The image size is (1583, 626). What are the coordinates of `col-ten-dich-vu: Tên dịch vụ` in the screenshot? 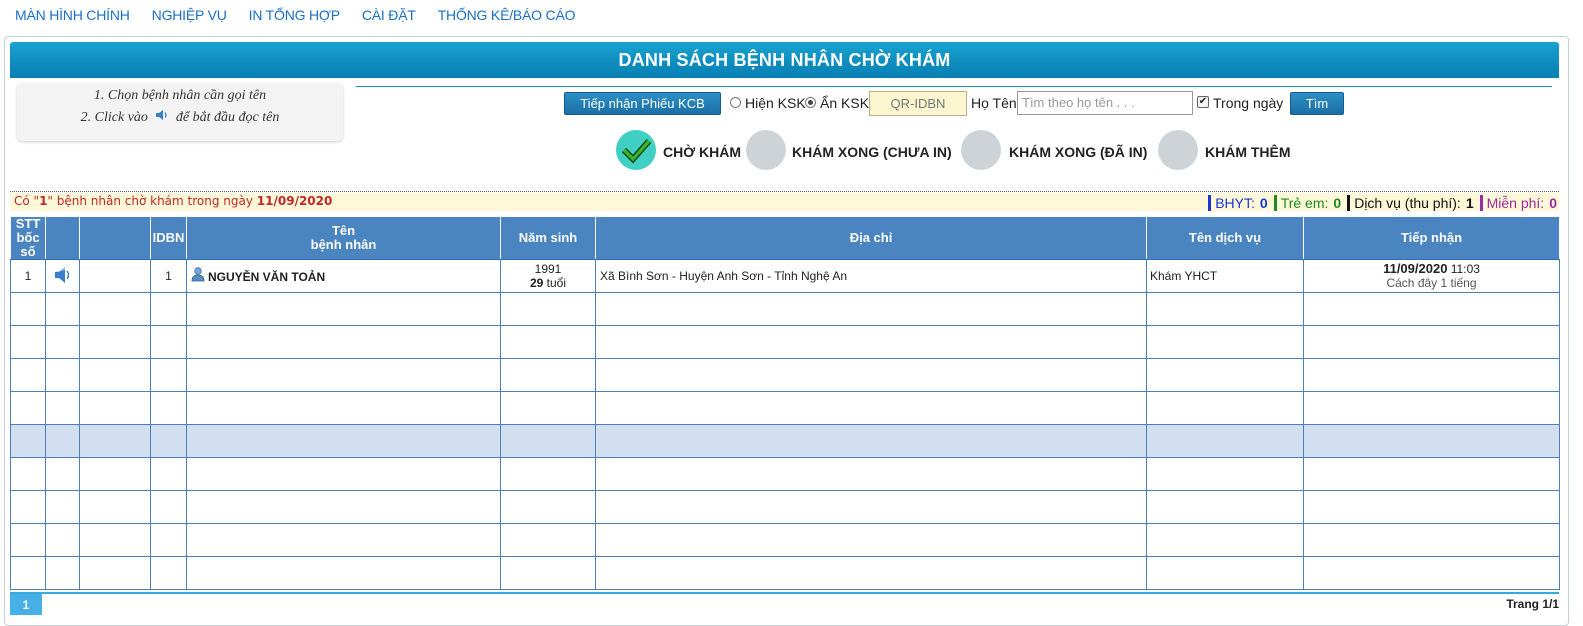 It's located at (1225, 238).